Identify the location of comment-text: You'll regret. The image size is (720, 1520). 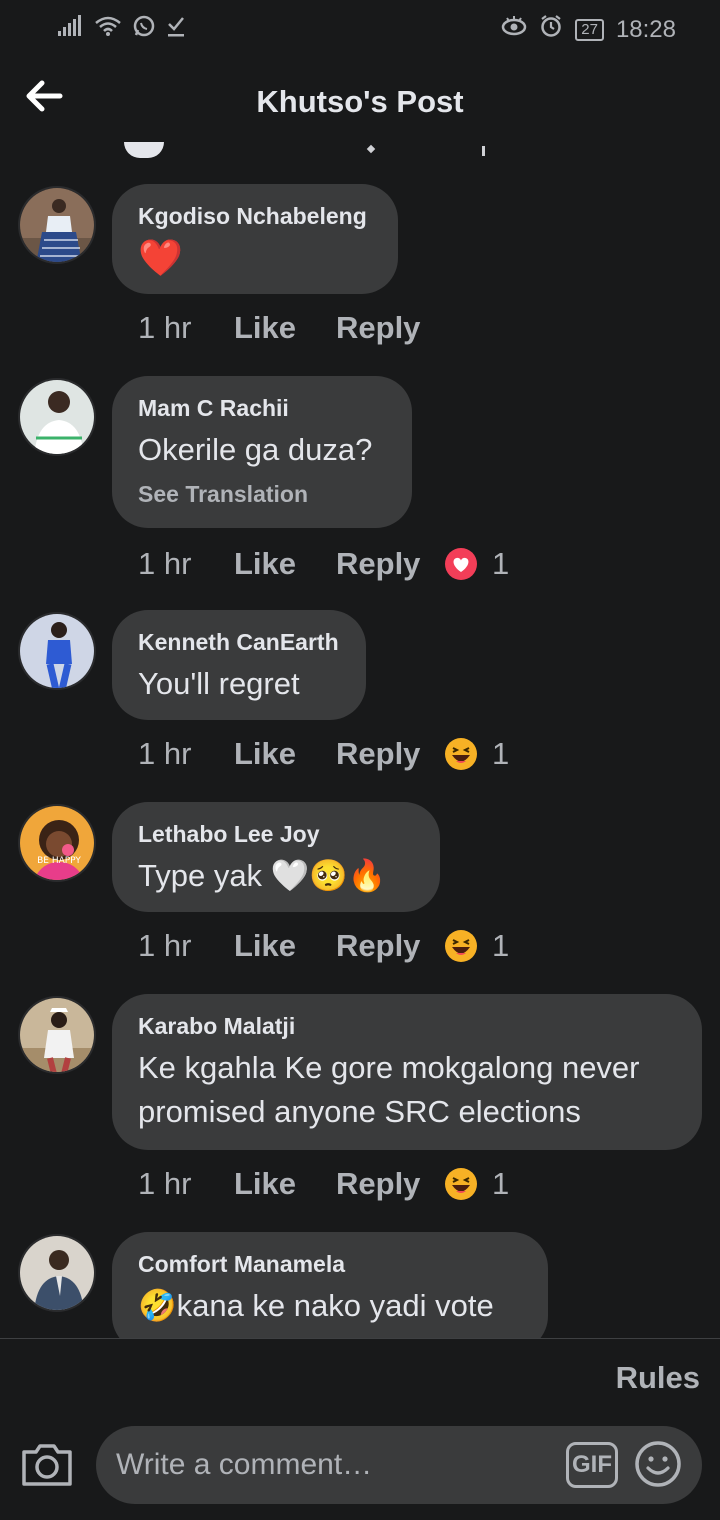
(219, 683).